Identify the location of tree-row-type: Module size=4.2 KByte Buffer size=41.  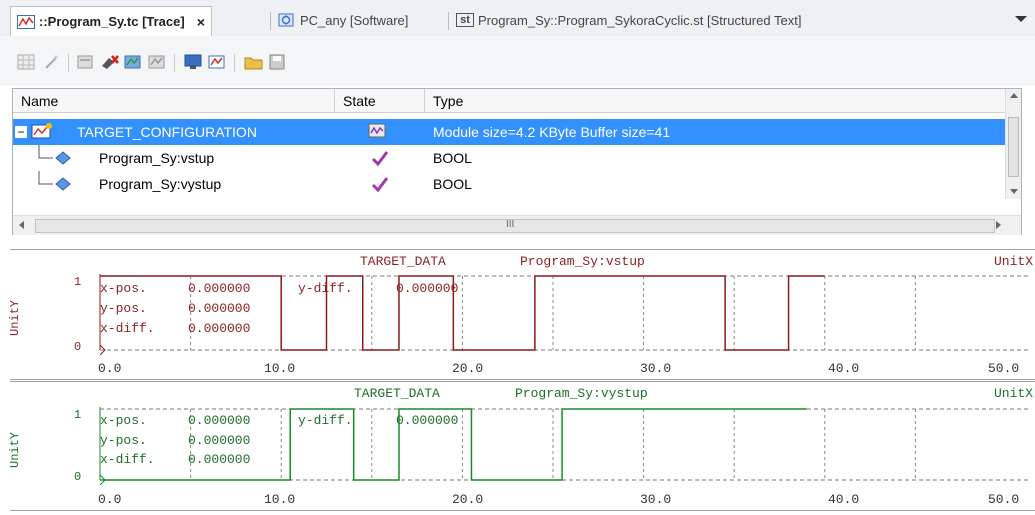
(552, 132).